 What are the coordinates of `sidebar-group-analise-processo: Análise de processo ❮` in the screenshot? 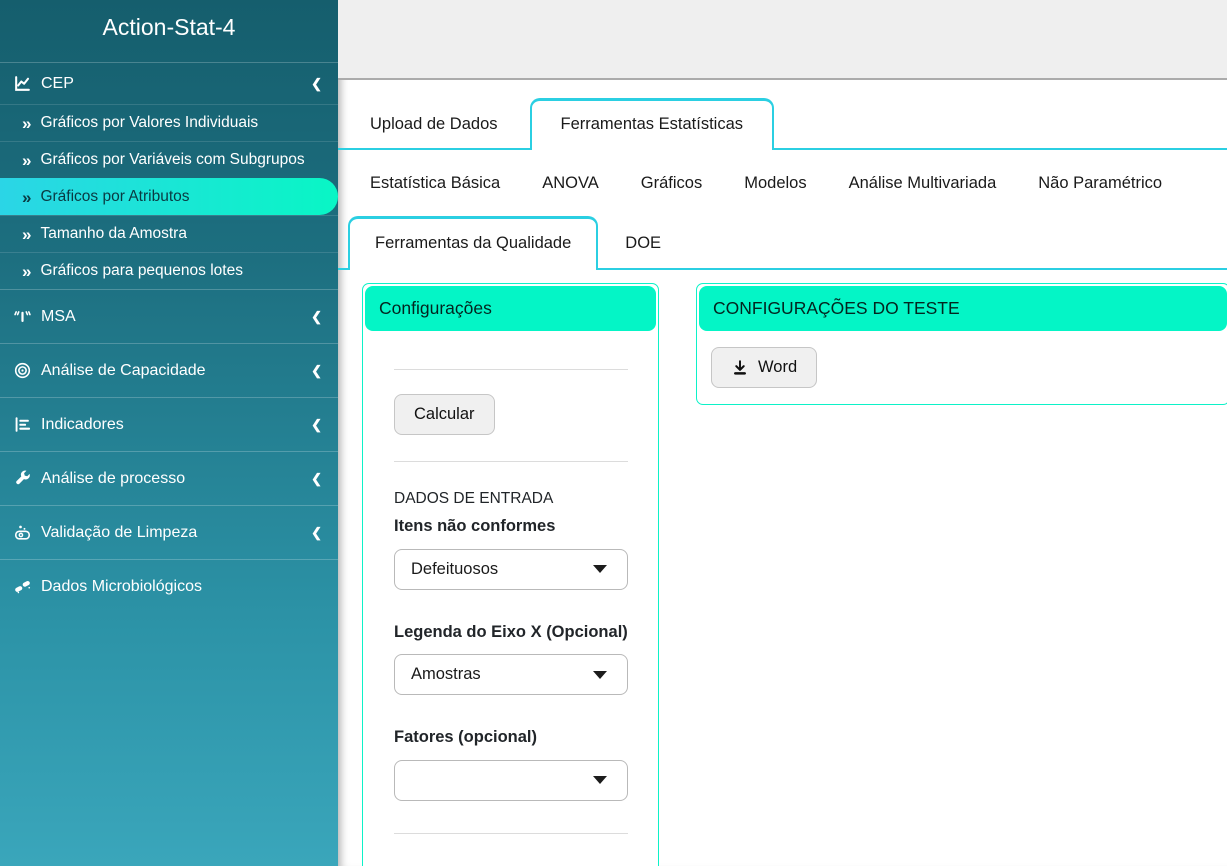 It's located at (169, 478).